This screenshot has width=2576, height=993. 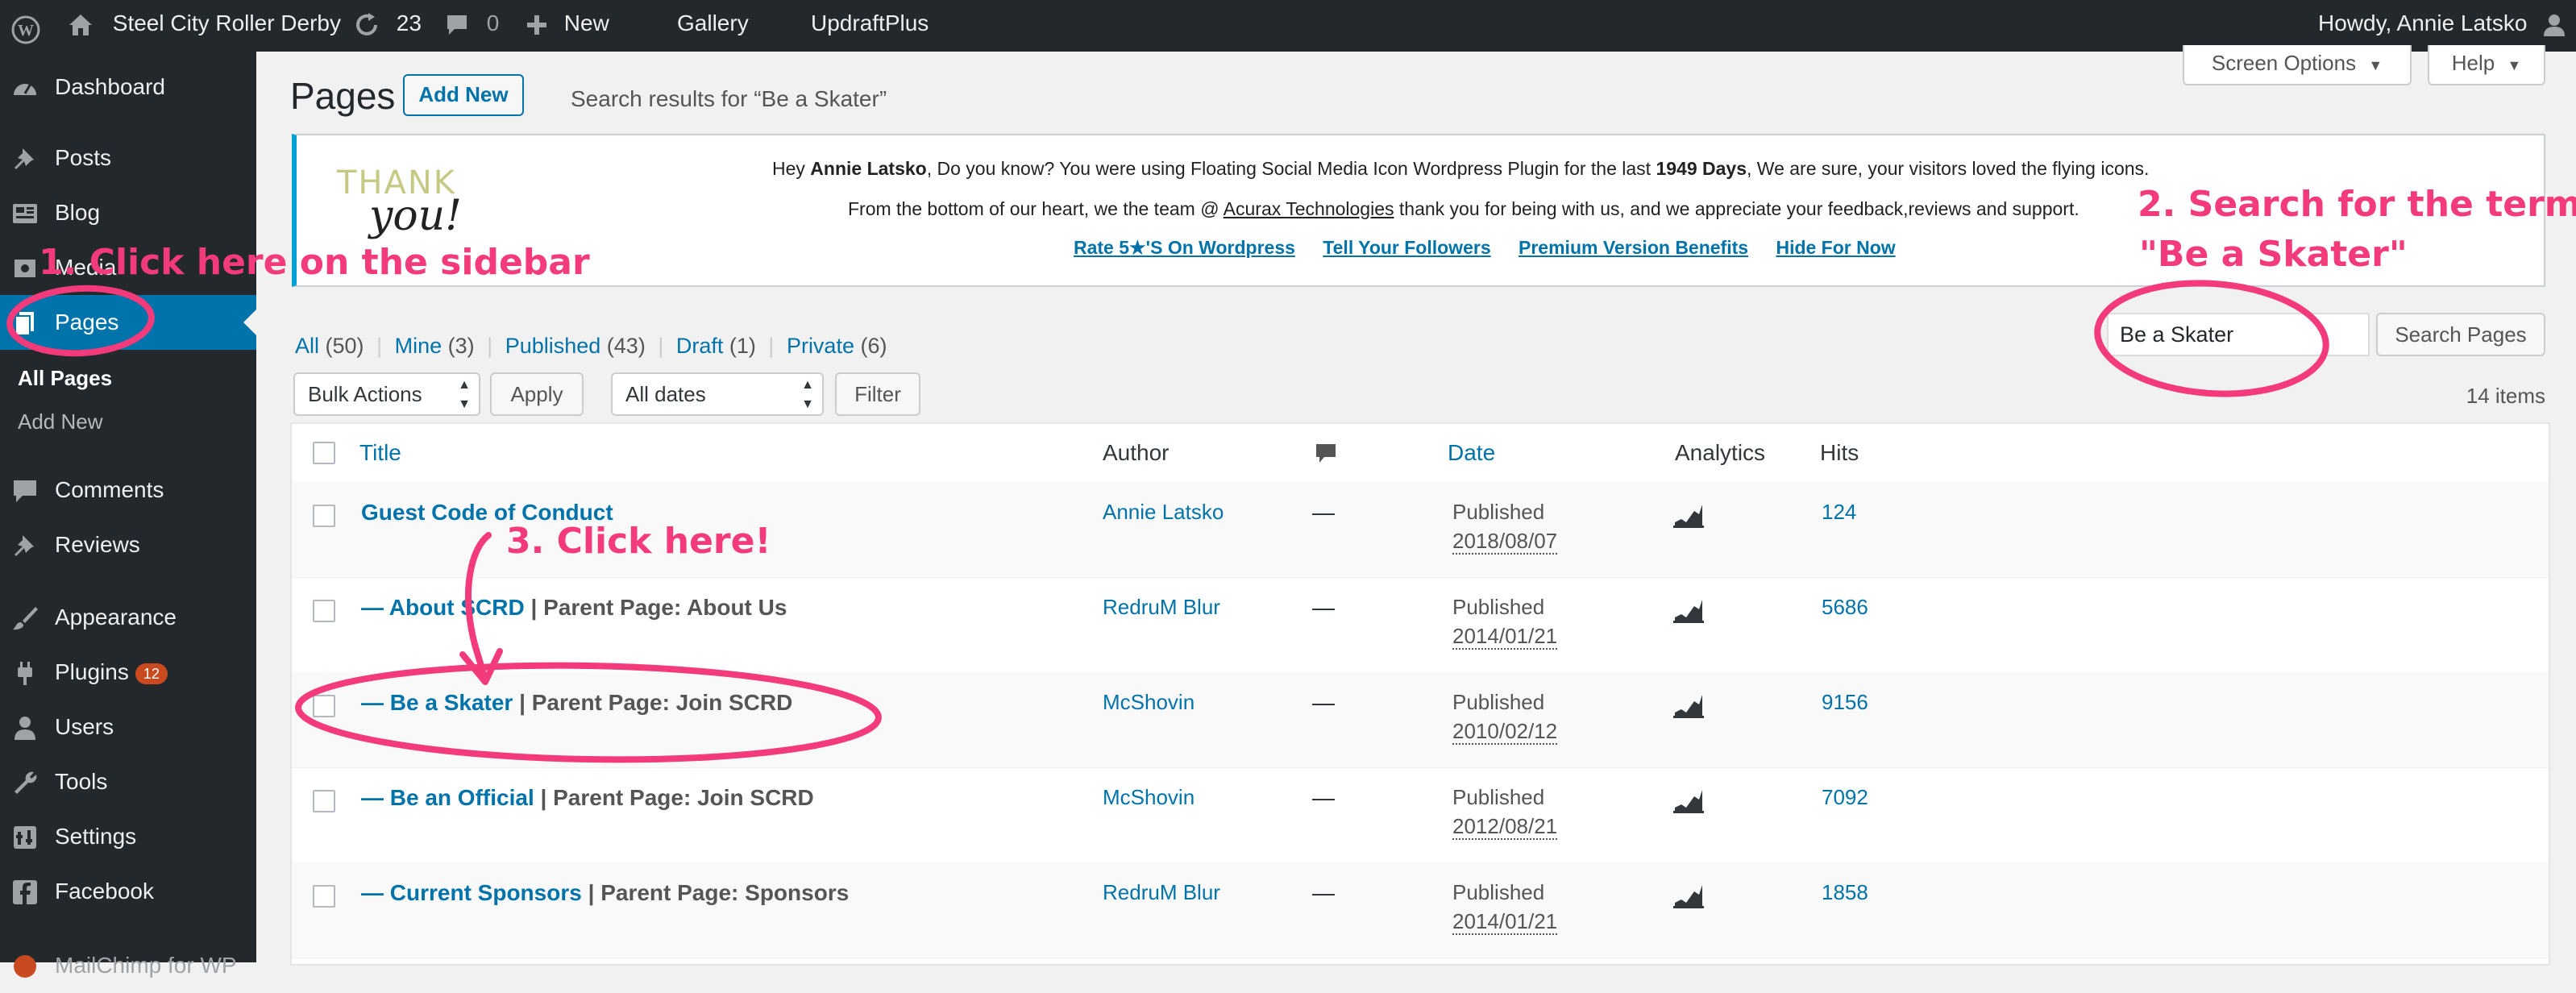 What do you see at coordinates (478, 605) in the screenshot?
I see `step3-arrow` at bounding box center [478, 605].